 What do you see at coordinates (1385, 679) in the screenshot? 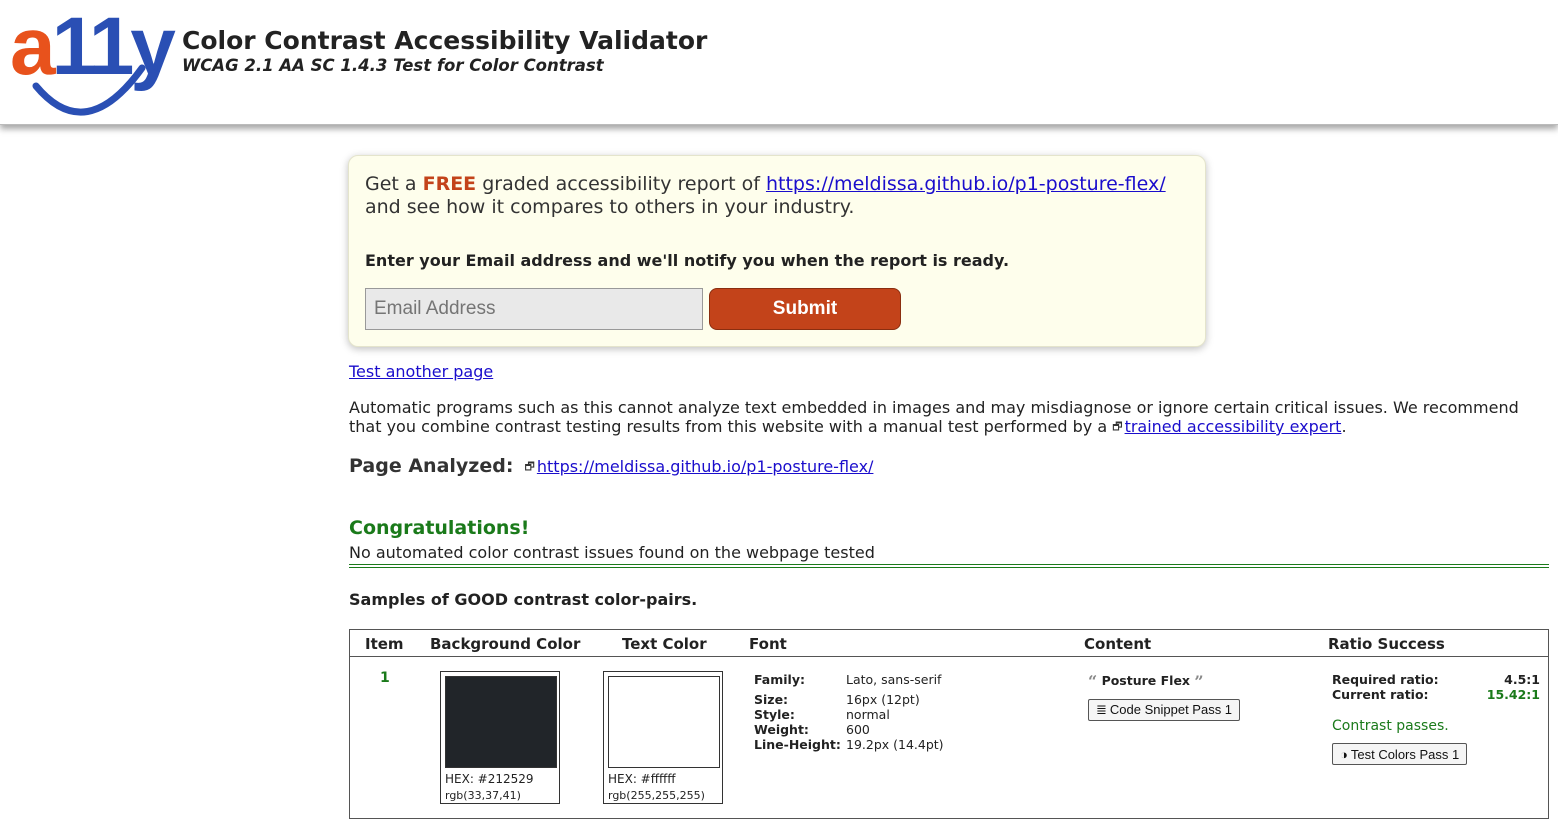
I see `required-ratio-label: Required ratio:` at bounding box center [1385, 679].